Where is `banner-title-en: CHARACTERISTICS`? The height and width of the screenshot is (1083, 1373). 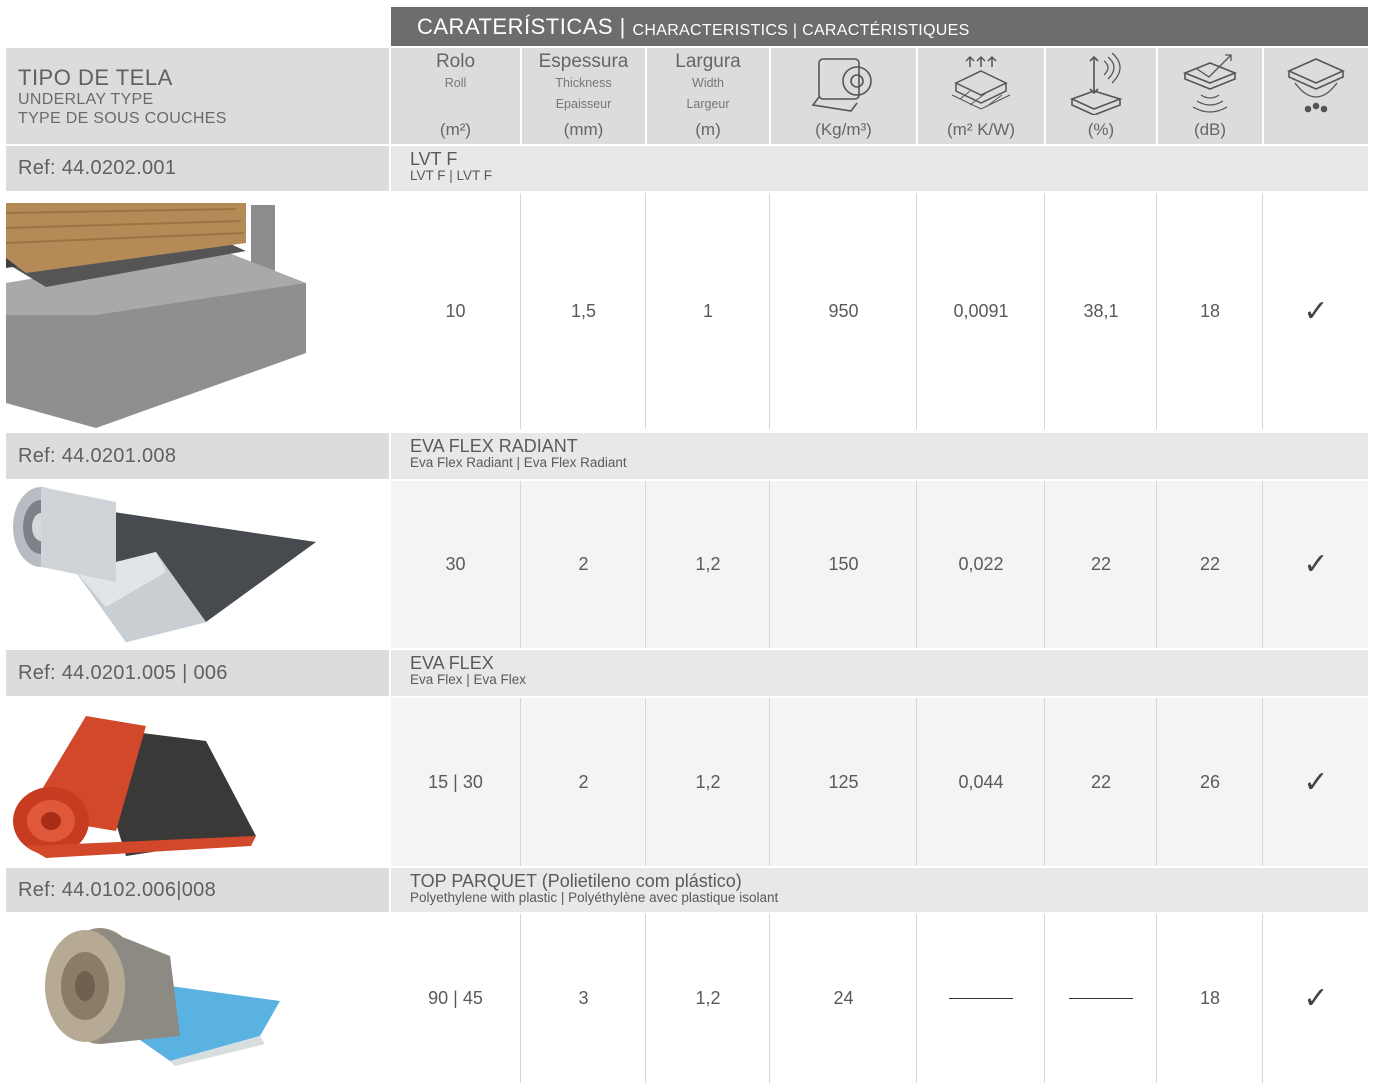
banner-title-en: CHARACTERISTICS is located at coordinates (710, 30).